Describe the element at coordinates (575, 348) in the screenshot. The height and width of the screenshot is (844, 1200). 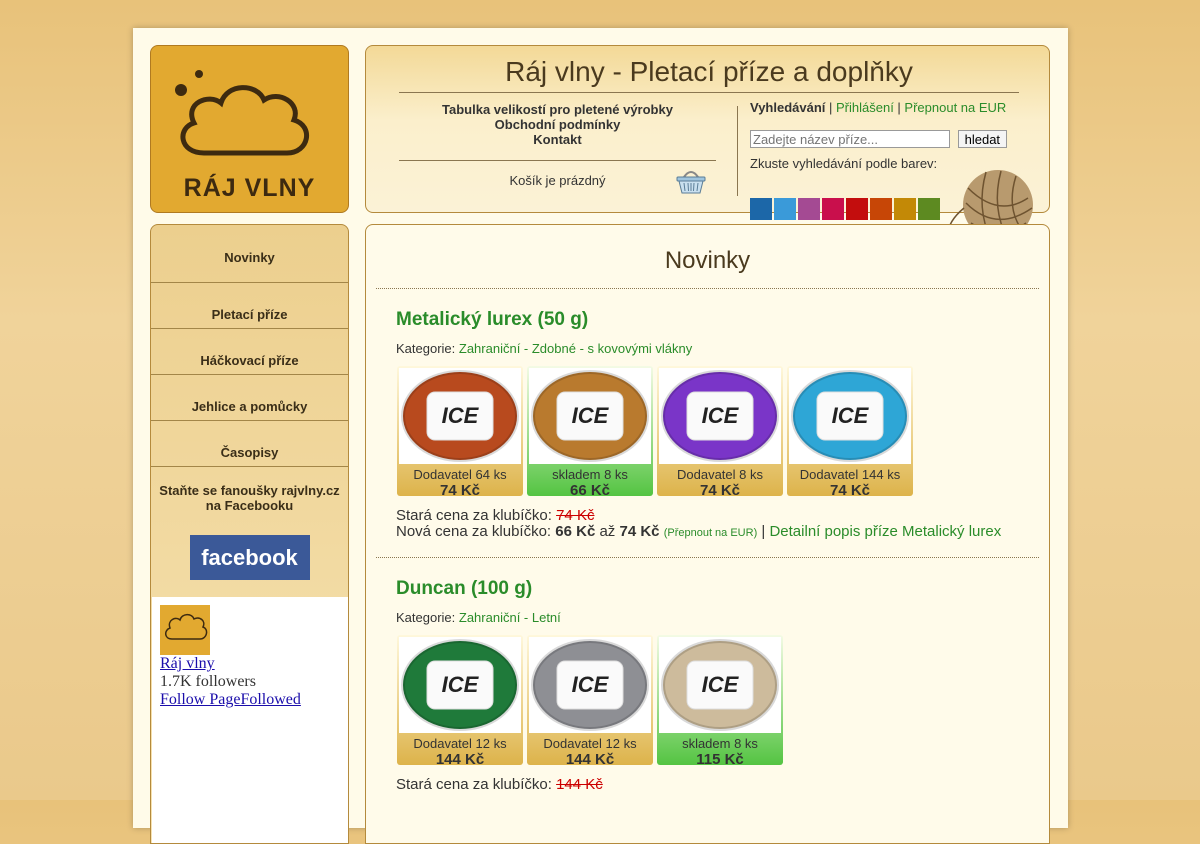
I see `category-link: Zahraniční - Zdobné - s kovovými vlákny` at that location.